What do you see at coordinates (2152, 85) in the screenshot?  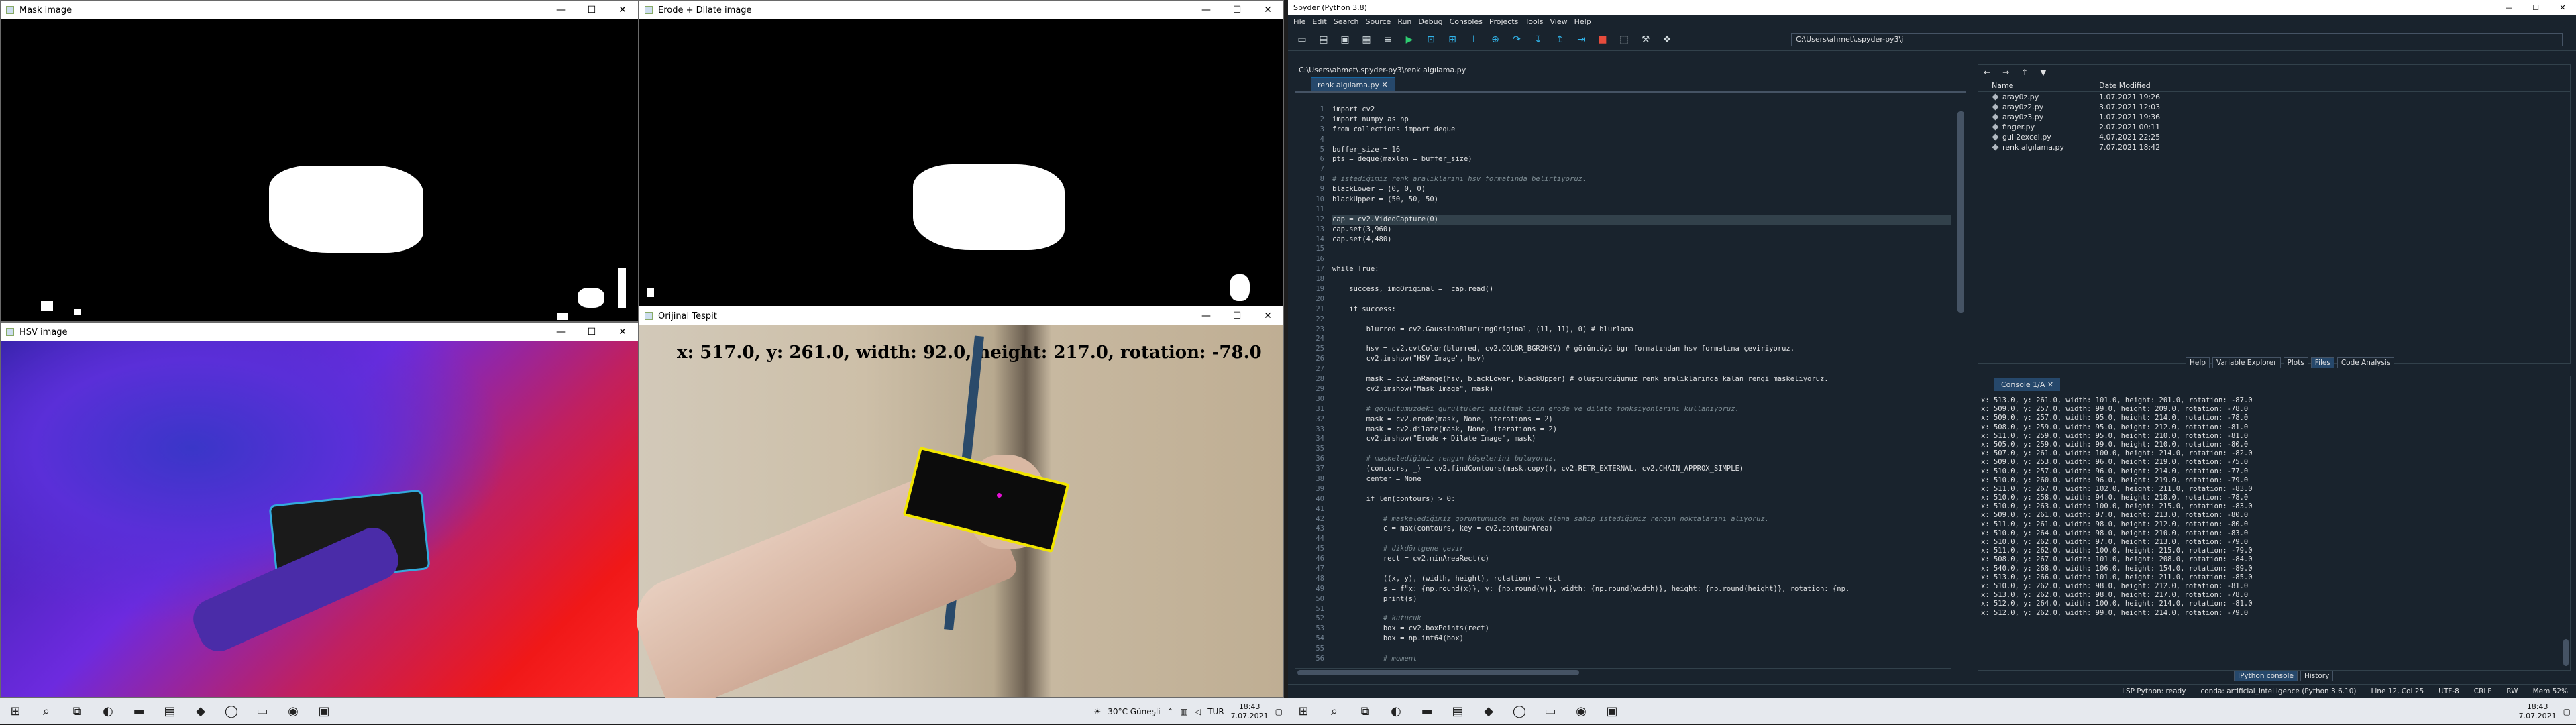 I see `column-date: Date Modified` at bounding box center [2152, 85].